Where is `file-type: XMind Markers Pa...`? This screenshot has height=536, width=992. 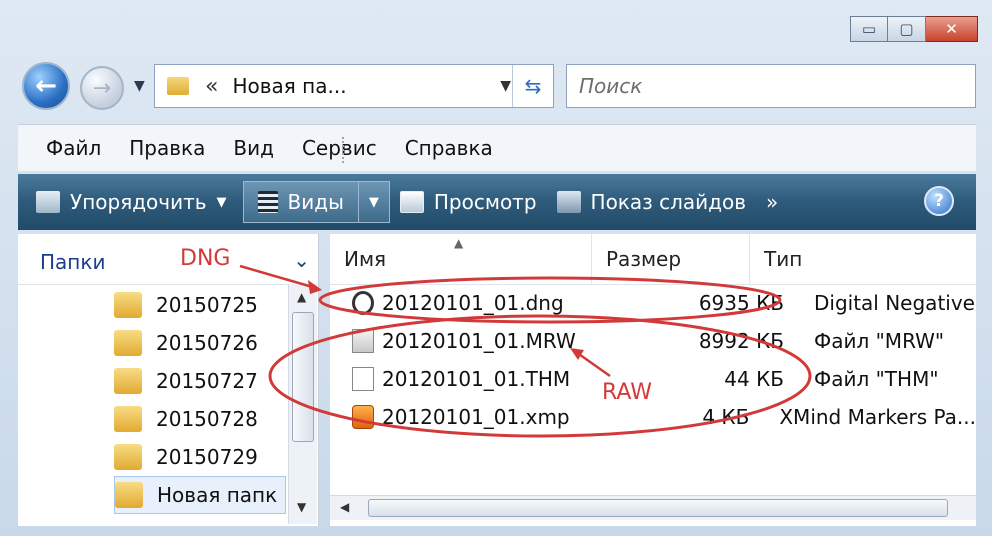
file-type: XMind Markers Pa... is located at coordinates (877, 417).